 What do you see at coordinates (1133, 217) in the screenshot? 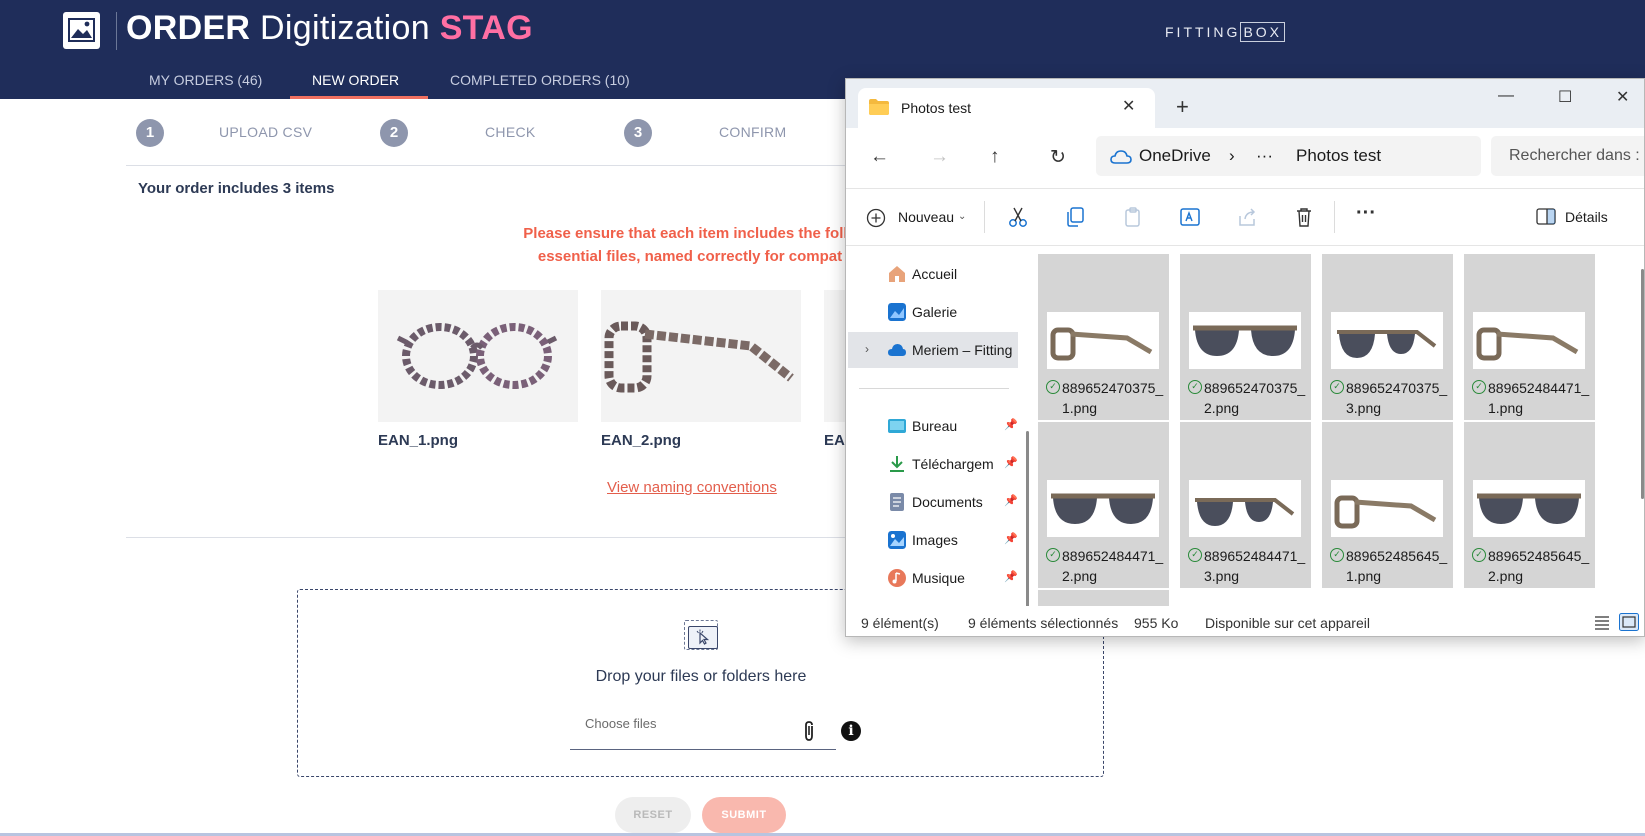
I see `paste-icon` at bounding box center [1133, 217].